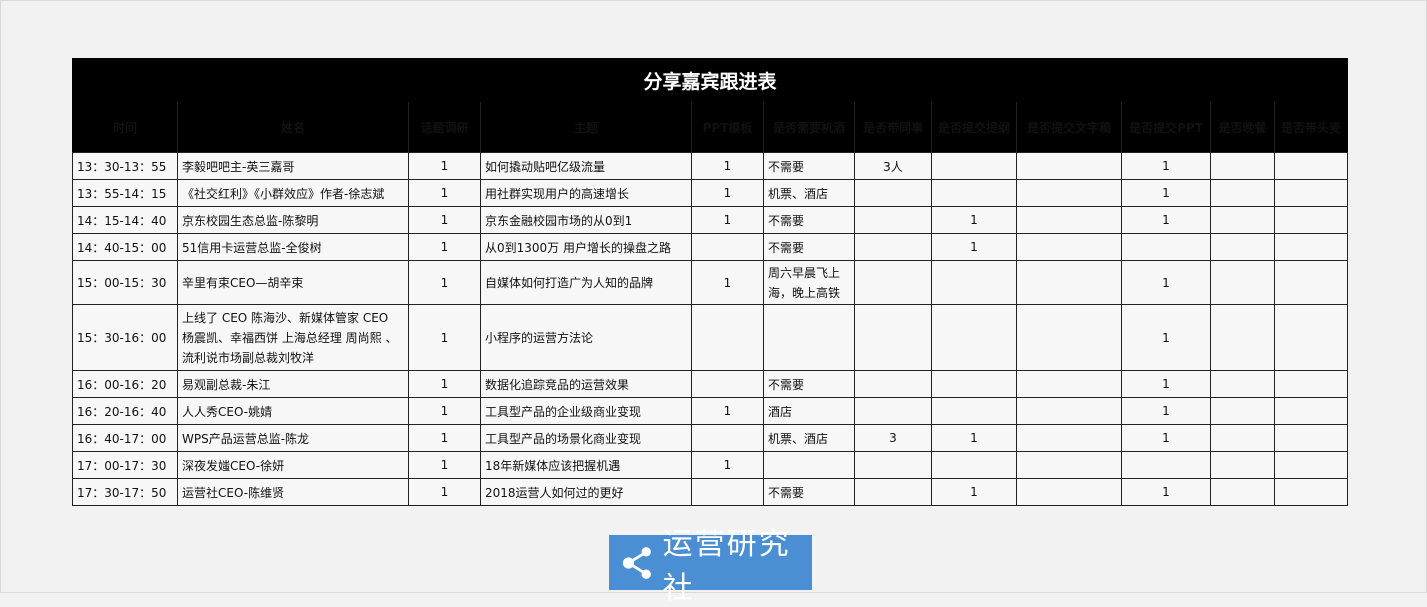  Describe the element at coordinates (586, 492) in the screenshot. I see `cell-theme: 2018运营人如何过的更好` at that location.